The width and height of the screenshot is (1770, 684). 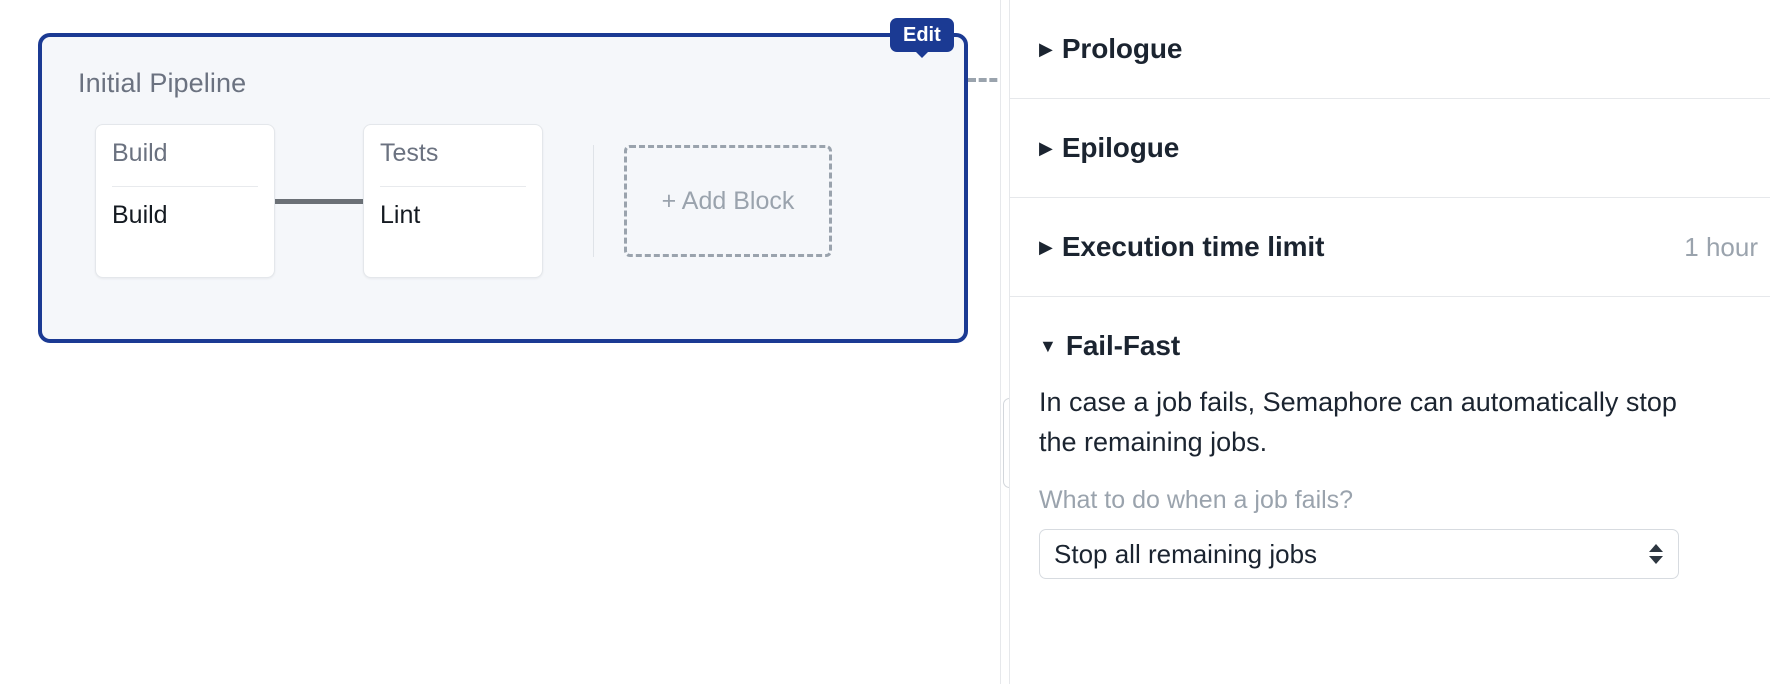 What do you see at coordinates (1120, 147) in the screenshot?
I see `section-title: Epilogue` at bounding box center [1120, 147].